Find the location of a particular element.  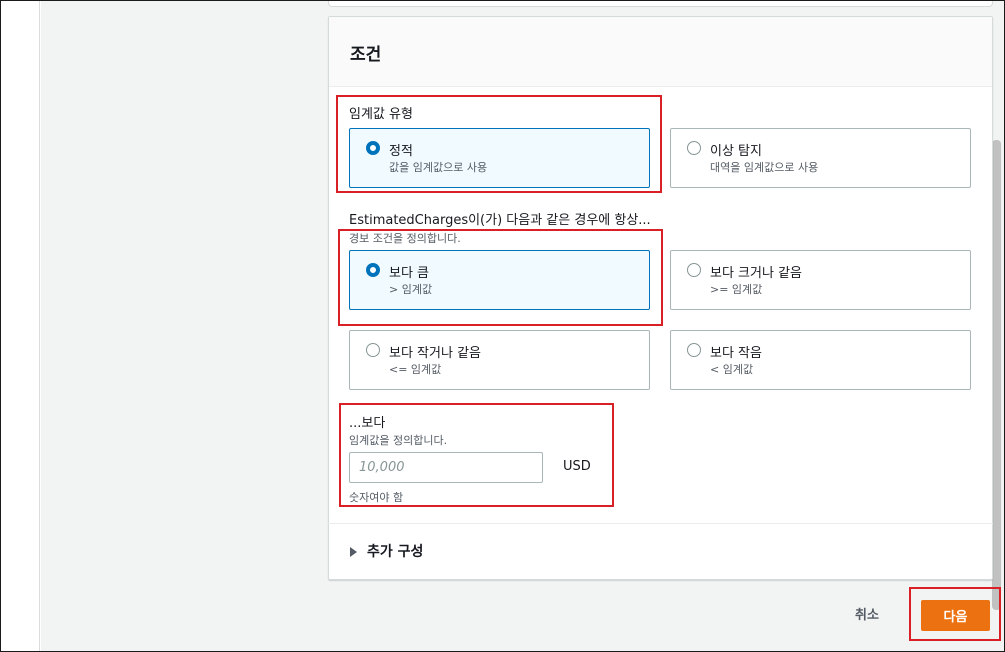

less-equal-description: <= 임계값 is located at coordinates (415, 369).